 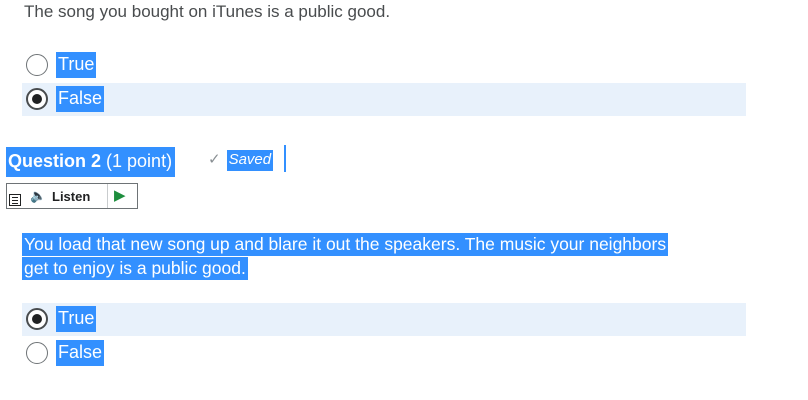 I want to click on q1-option-false: False, so click(x=384, y=99).